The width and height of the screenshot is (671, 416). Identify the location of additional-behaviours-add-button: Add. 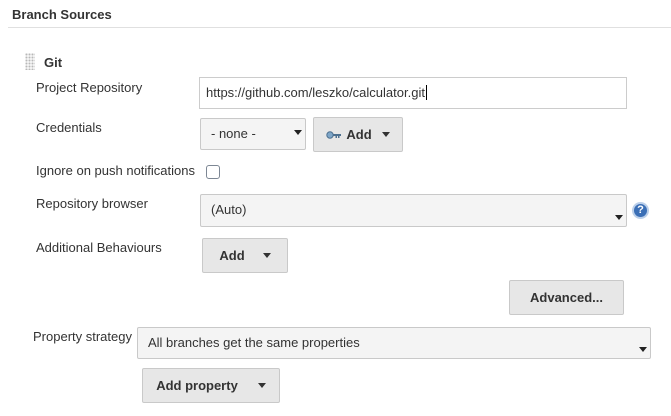
(245, 255).